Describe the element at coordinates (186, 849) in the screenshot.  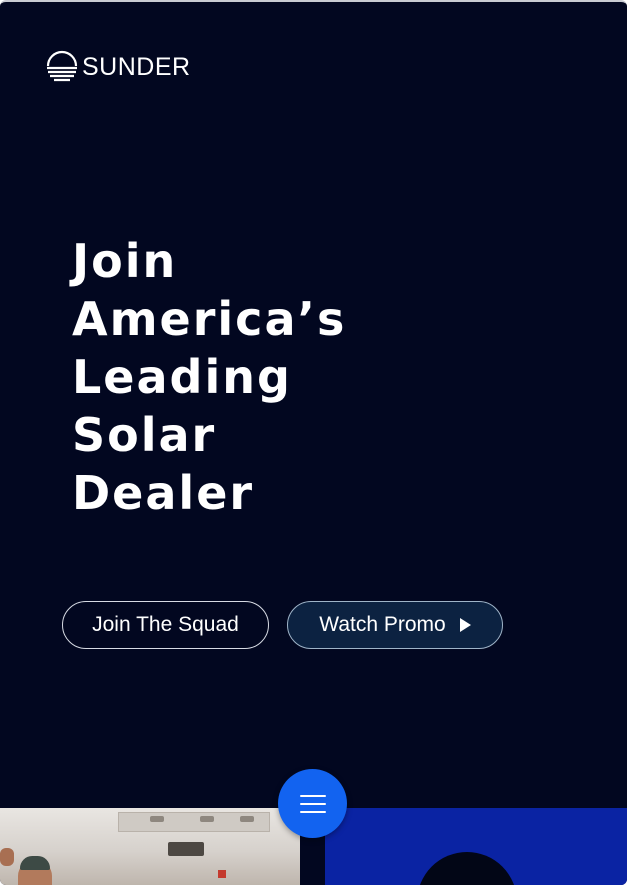
I see `projector` at that location.